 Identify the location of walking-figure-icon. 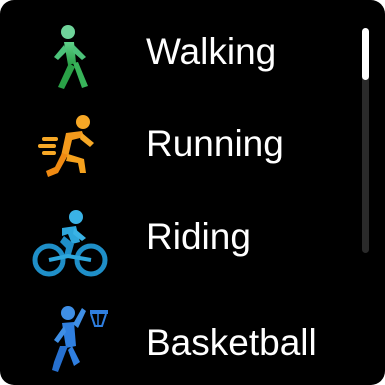
(70, 60).